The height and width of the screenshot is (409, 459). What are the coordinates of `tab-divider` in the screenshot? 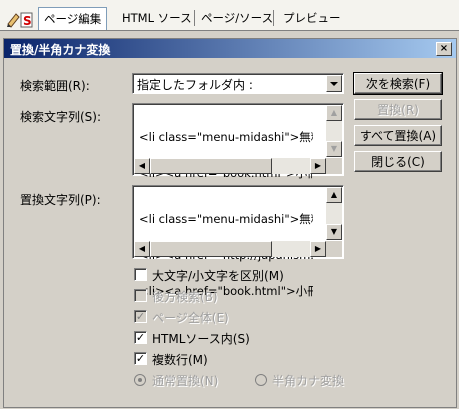 It's located at (229, 30).